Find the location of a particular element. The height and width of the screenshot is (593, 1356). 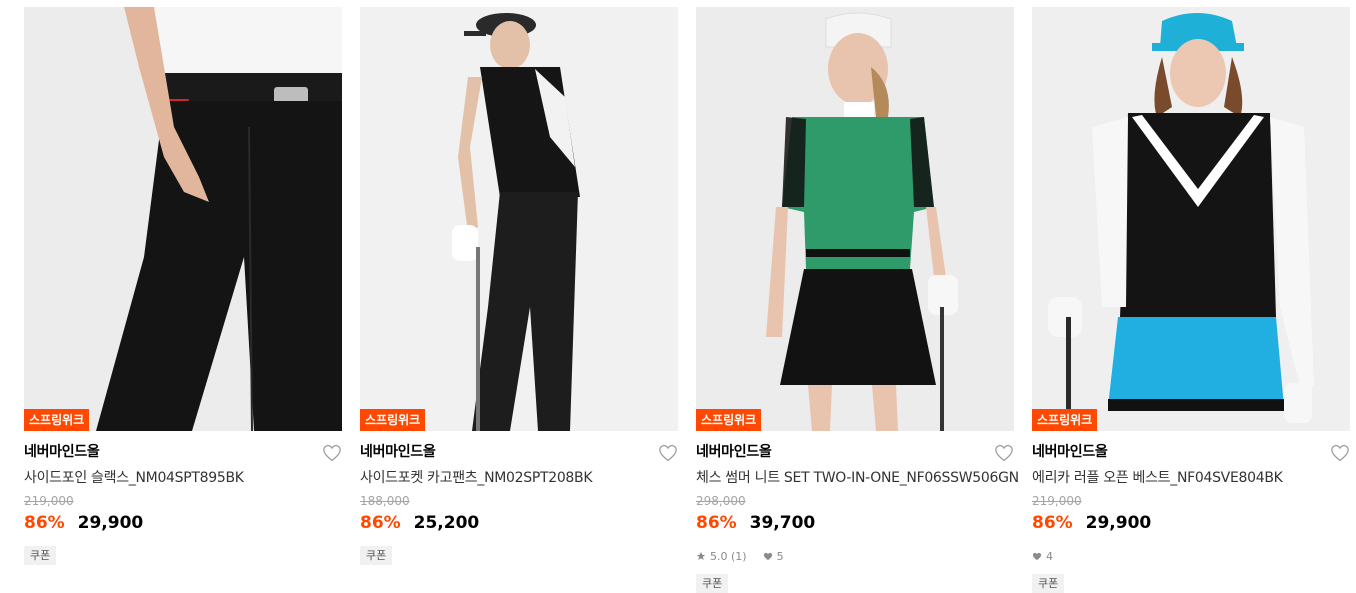

star-icon is located at coordinates (701, 555).